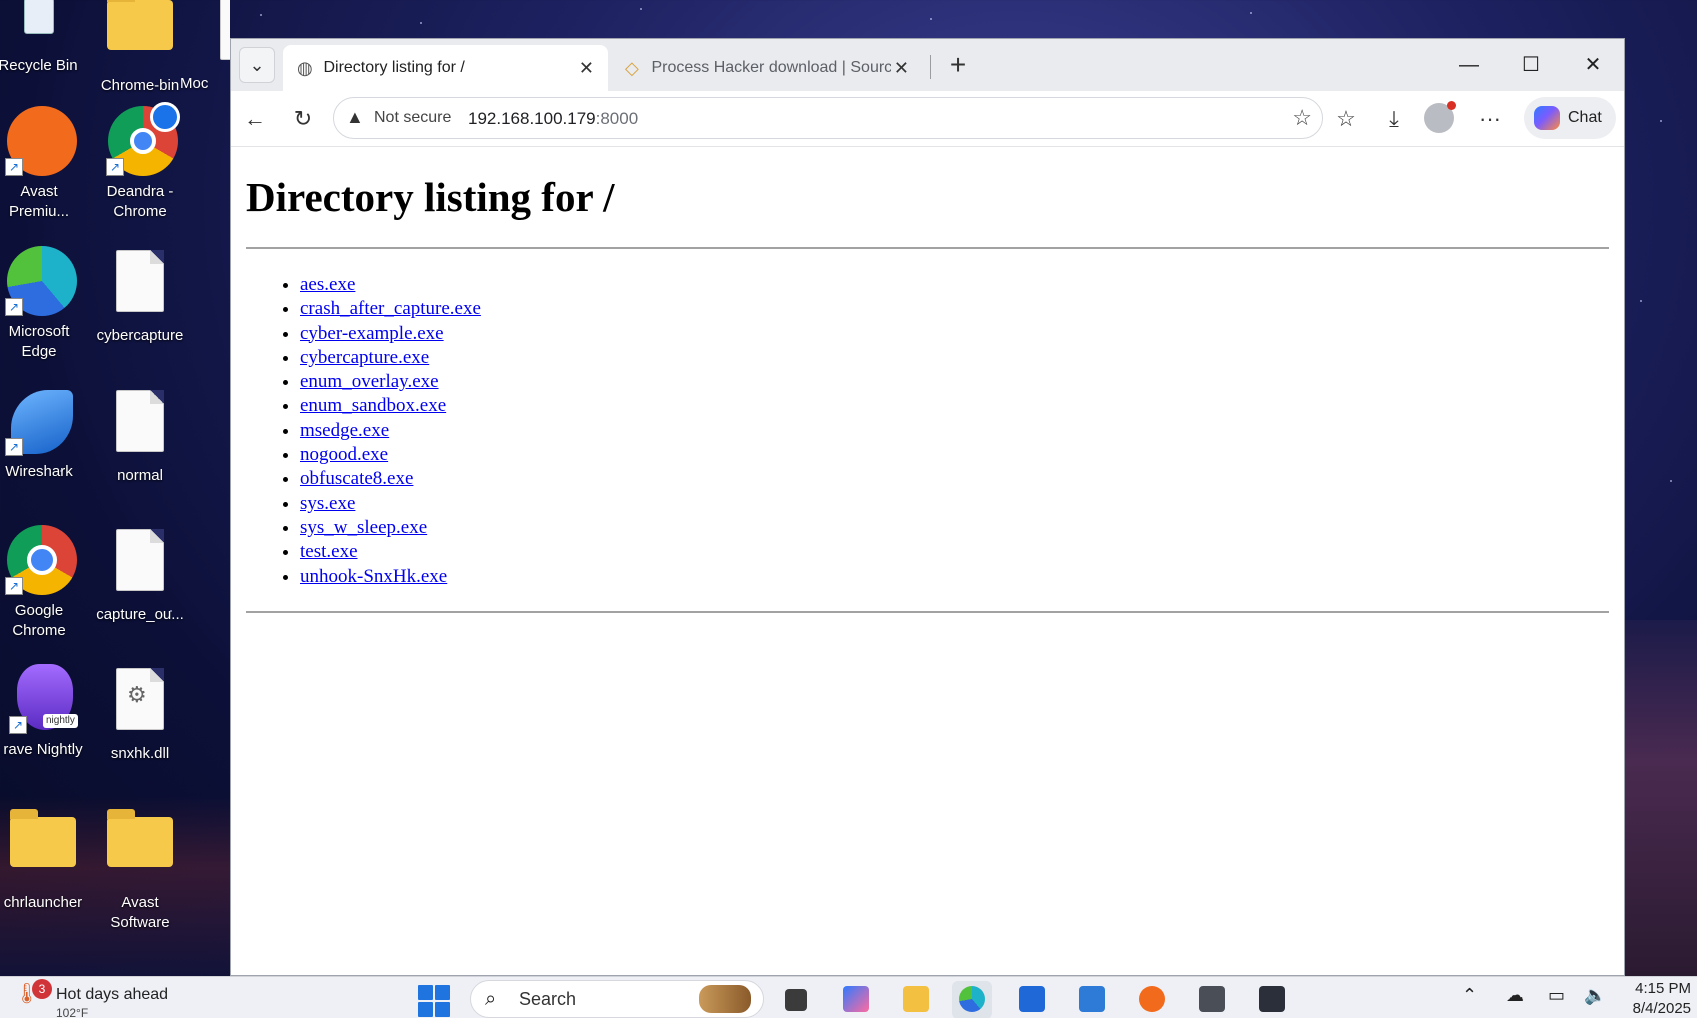 The width and height of the screenshot is (1697, 1018). Describe the element at coordinates (1440, 117) in the screenshot. I see `profile-avatar` at that location.